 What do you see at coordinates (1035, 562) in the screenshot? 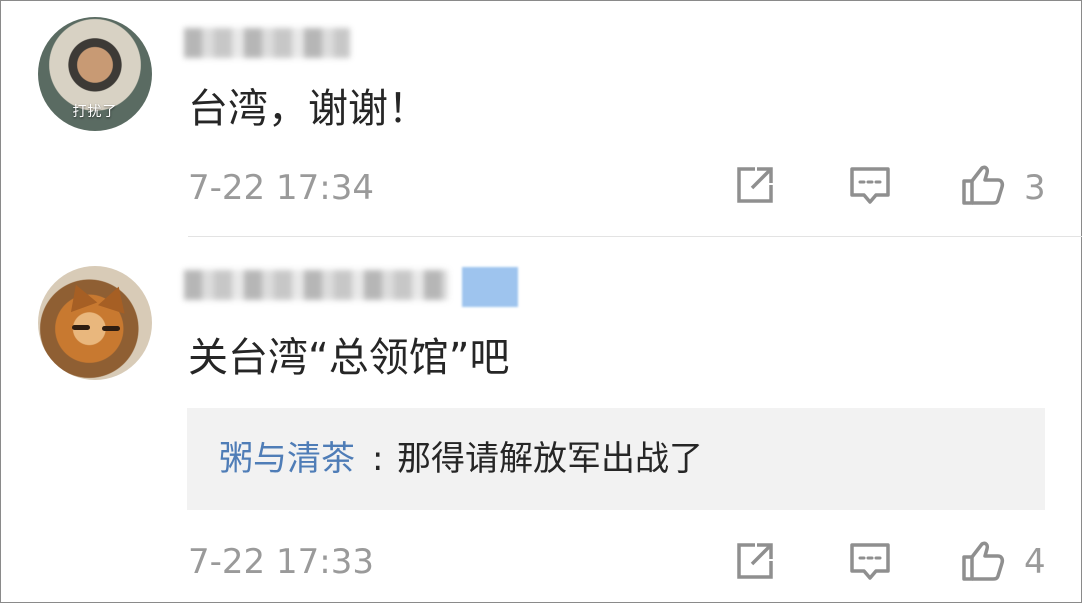
I see `like-count: 4` at bounding box center [1035, 562].